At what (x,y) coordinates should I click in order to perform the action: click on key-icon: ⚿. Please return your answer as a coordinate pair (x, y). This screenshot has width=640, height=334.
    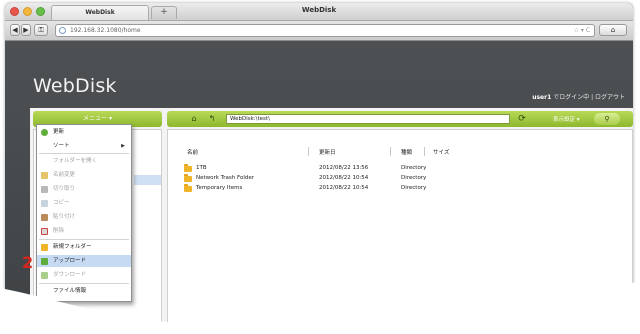
    Looking at the image, I should click on (41, 30).